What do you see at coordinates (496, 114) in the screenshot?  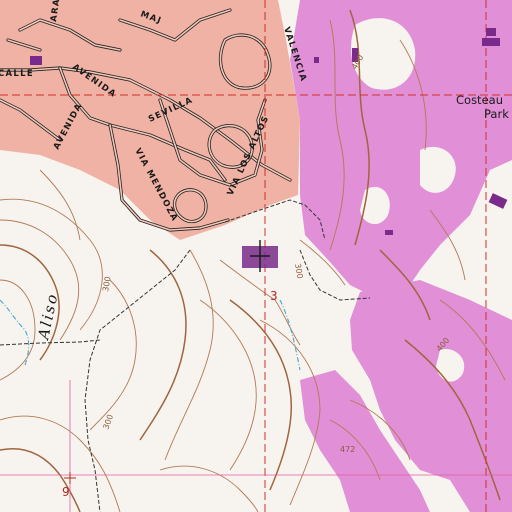 I see `label-park: Park` at bounding box center [496, 114].